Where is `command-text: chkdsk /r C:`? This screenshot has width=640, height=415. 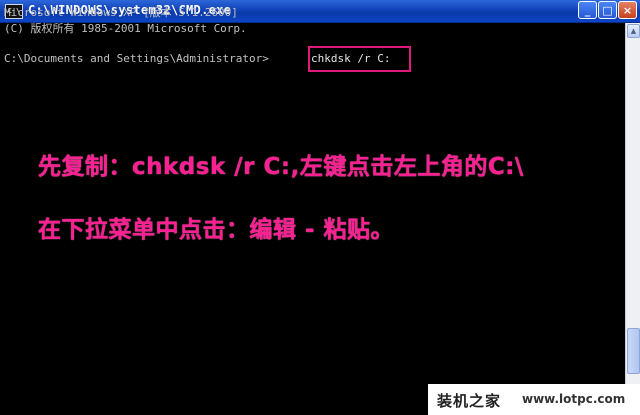
command-text: chkdsk /r C: is located at coordinates (351, 58).